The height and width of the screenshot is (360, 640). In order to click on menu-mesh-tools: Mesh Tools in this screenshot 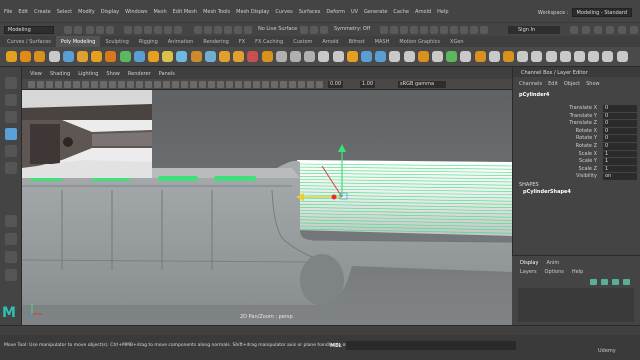, I will do `click(216, 12)`.